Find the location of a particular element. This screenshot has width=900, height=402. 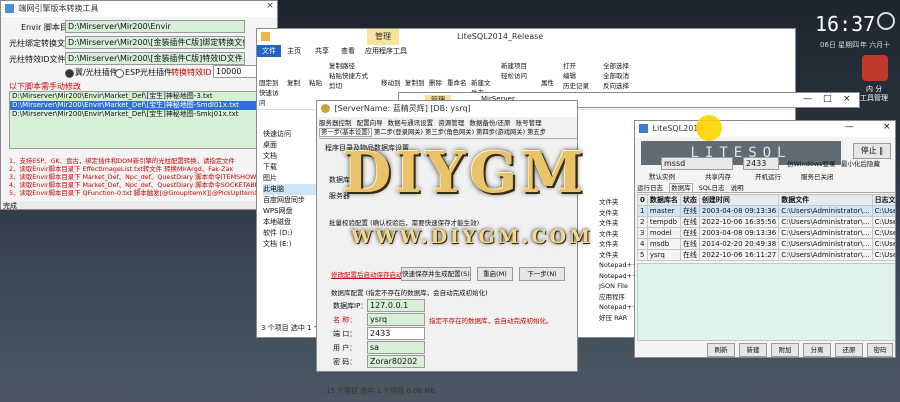

tab-run-log: 运行日志 is located at coordinates (650, 188).